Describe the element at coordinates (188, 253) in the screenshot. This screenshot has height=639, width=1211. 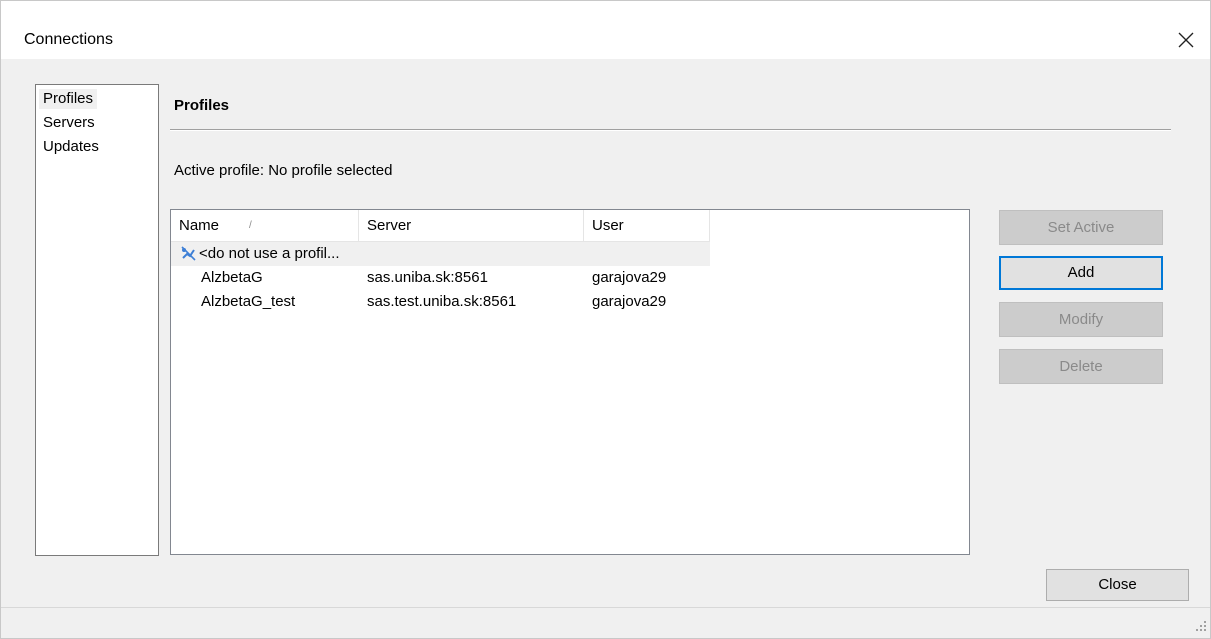
I see `no-profile-icon` at that location.